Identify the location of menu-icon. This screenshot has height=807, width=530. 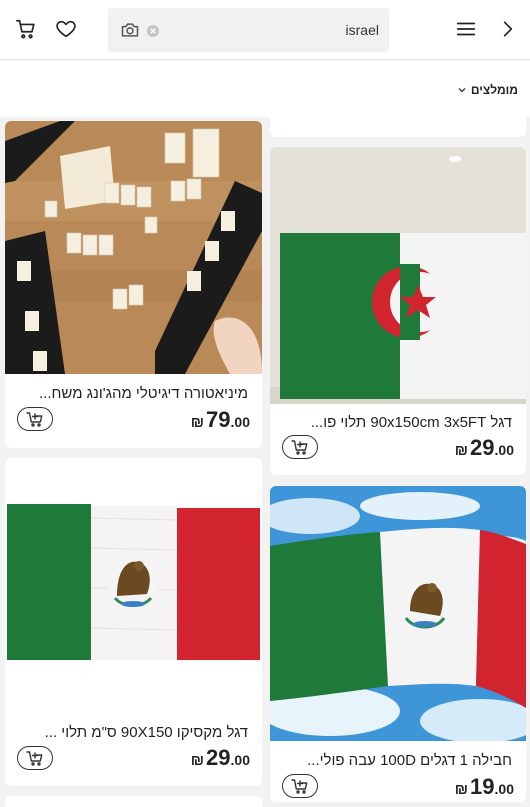
(466, 29).